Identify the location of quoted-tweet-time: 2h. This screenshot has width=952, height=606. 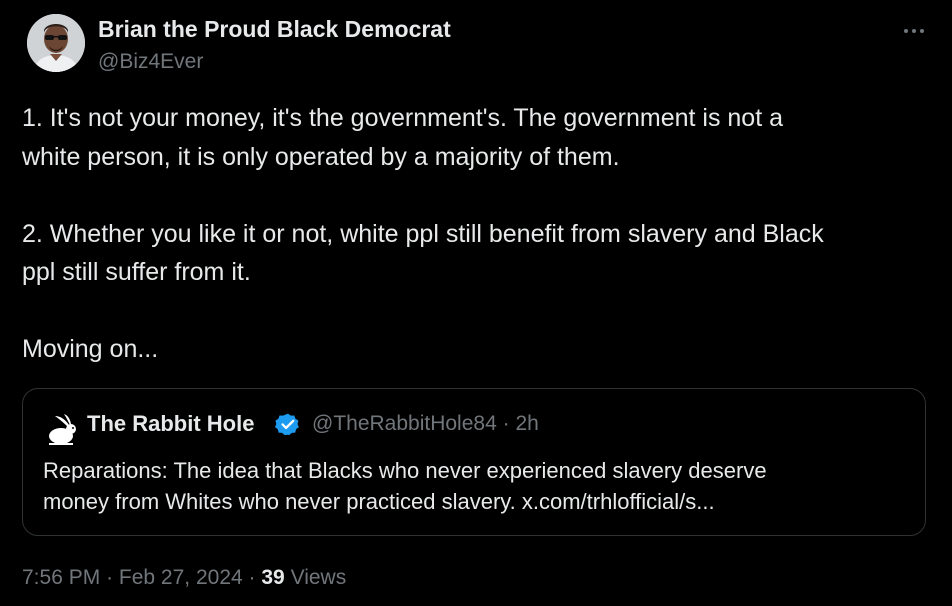
(527, 423).